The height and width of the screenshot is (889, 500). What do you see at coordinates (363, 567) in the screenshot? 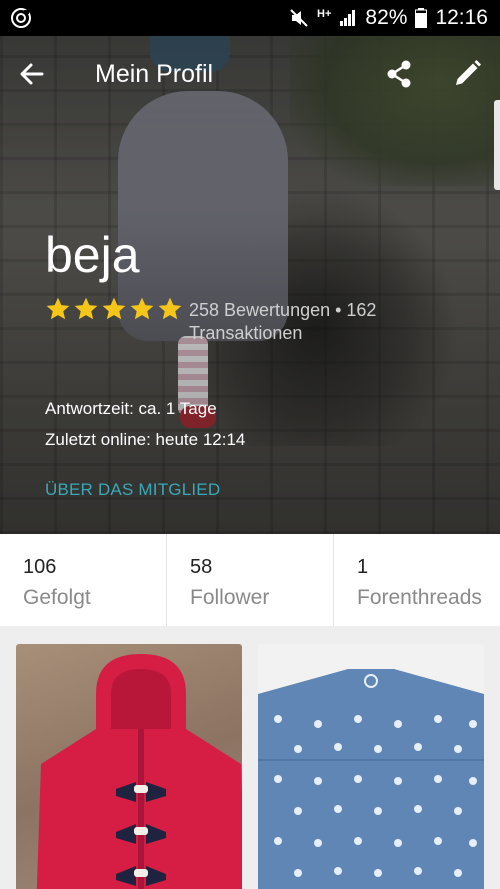
I see `stat-number: 1` at bounding box center [363, 567].